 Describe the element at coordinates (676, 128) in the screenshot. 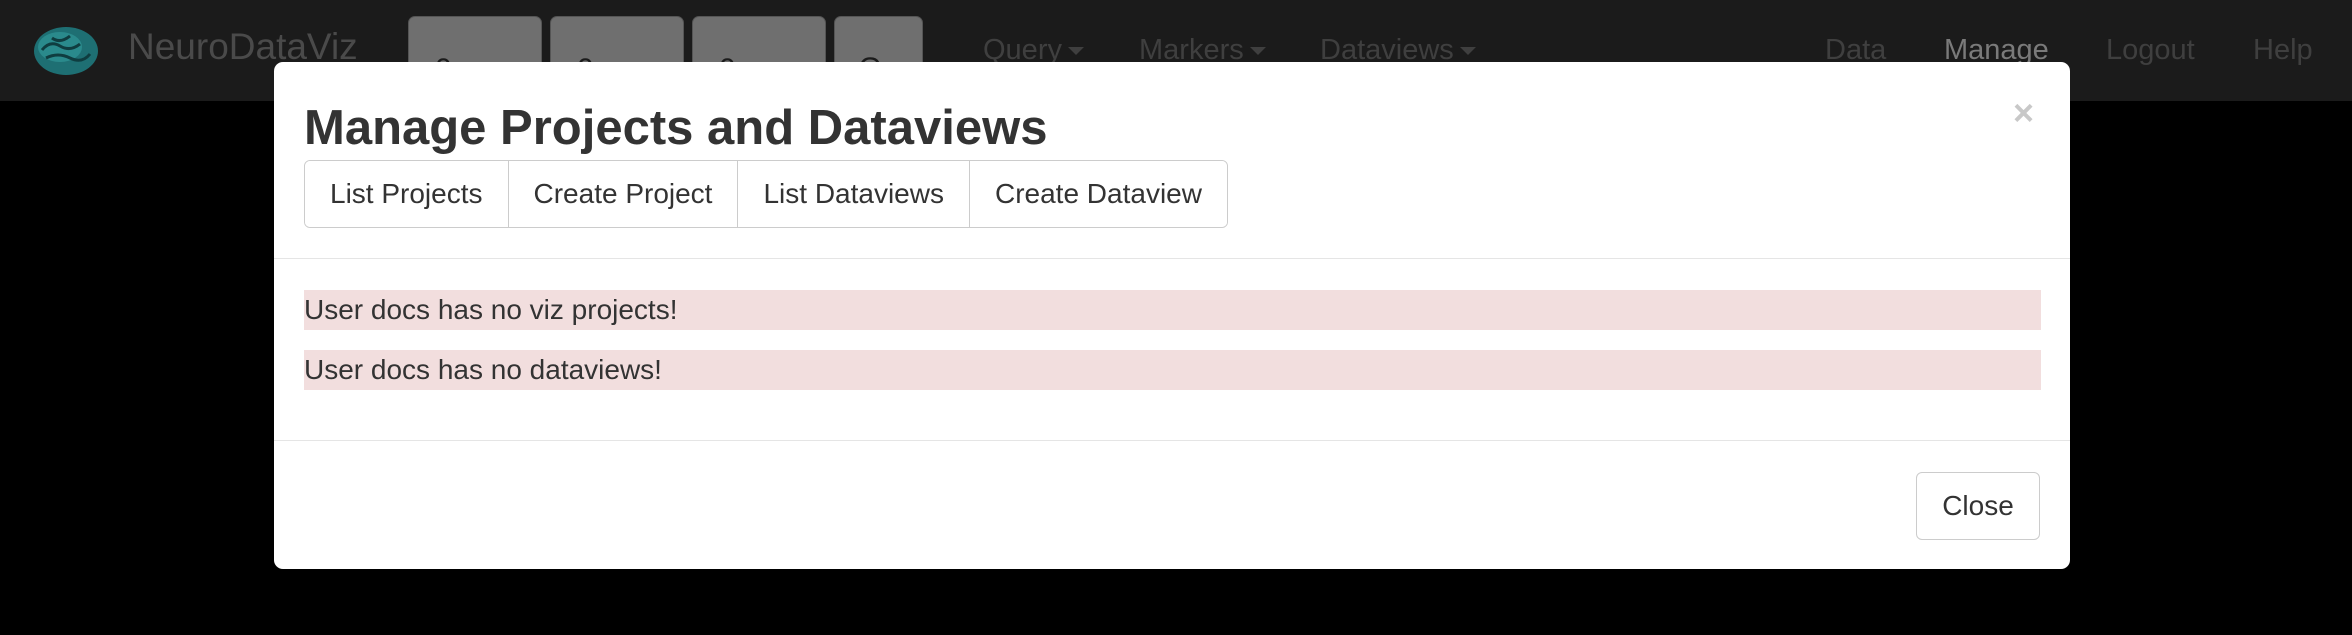

I see `modal-title: Manage Projects and Dataviews` at that location.